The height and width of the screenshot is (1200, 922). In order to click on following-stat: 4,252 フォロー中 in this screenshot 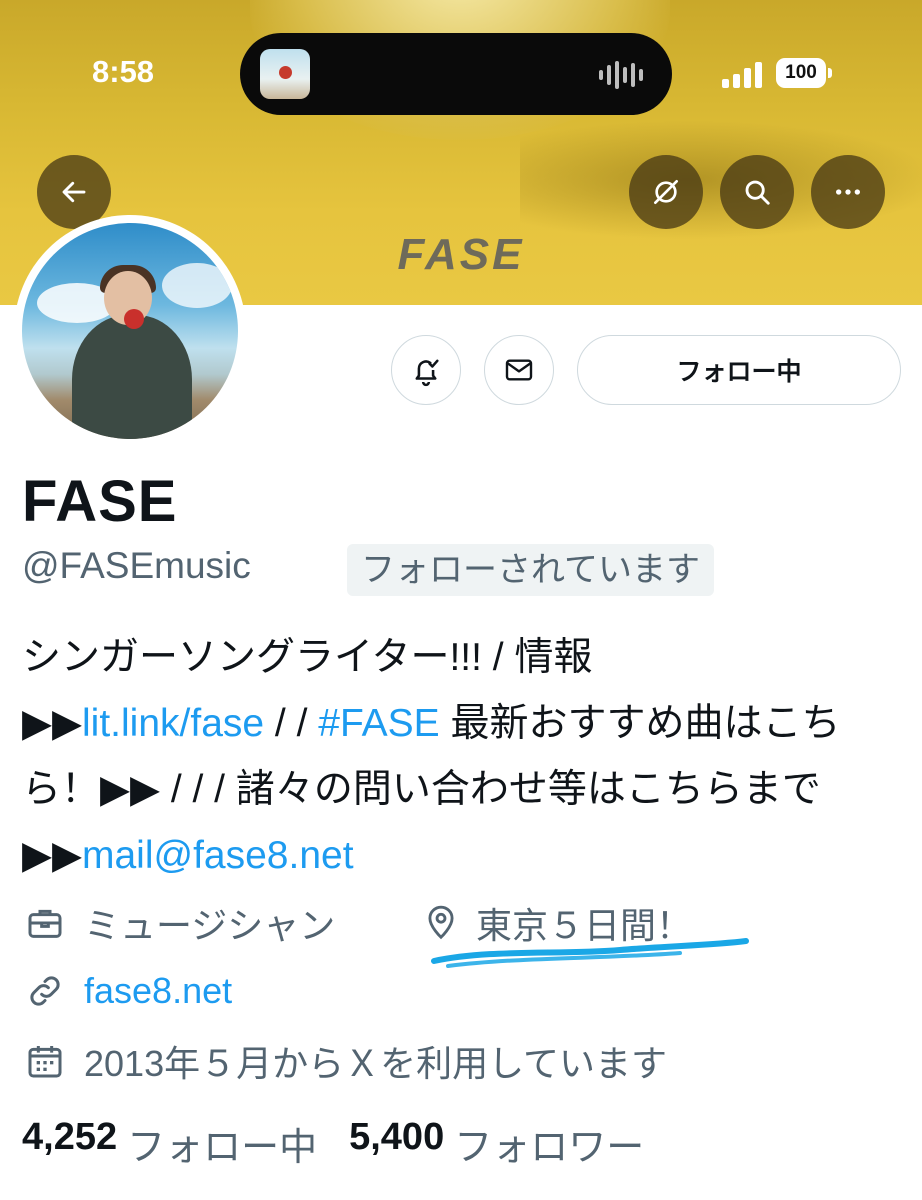, I will do `click(169, 1143)`.